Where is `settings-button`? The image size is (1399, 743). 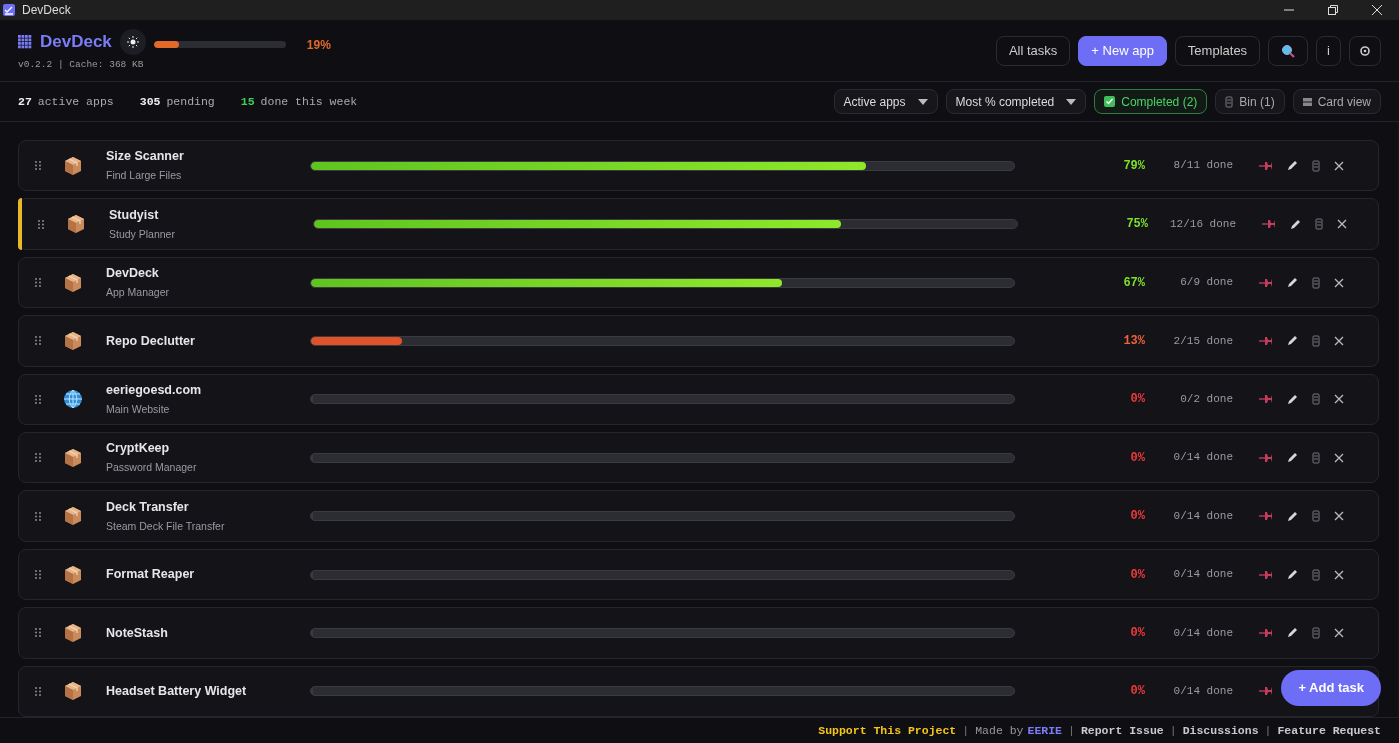 settings-button is located at coordinates (1365, 50).